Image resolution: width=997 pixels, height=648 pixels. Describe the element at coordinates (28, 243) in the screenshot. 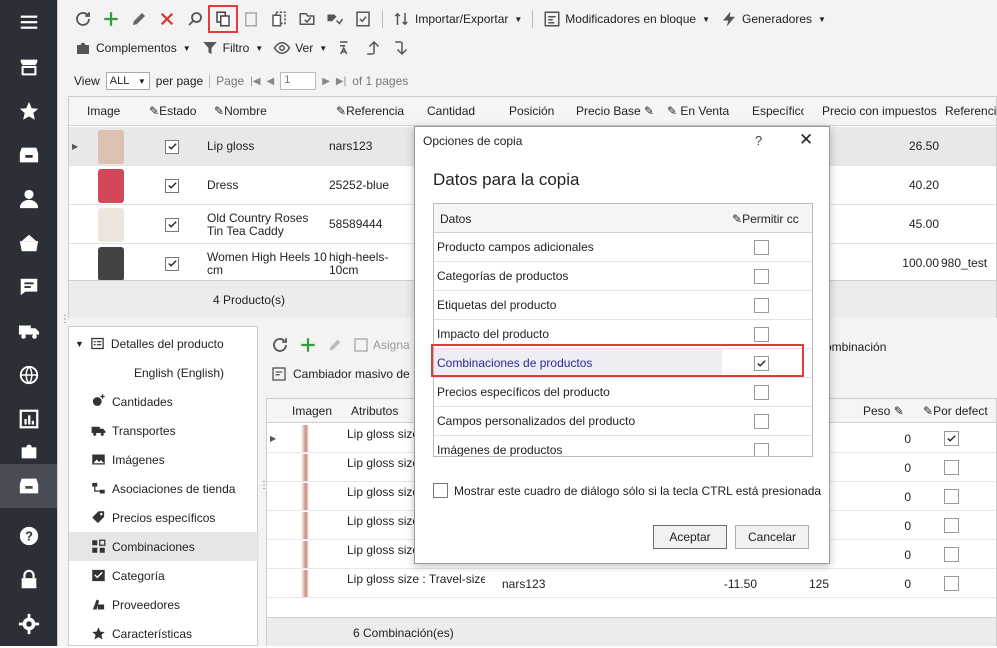

I see `basket-icon` at that location.